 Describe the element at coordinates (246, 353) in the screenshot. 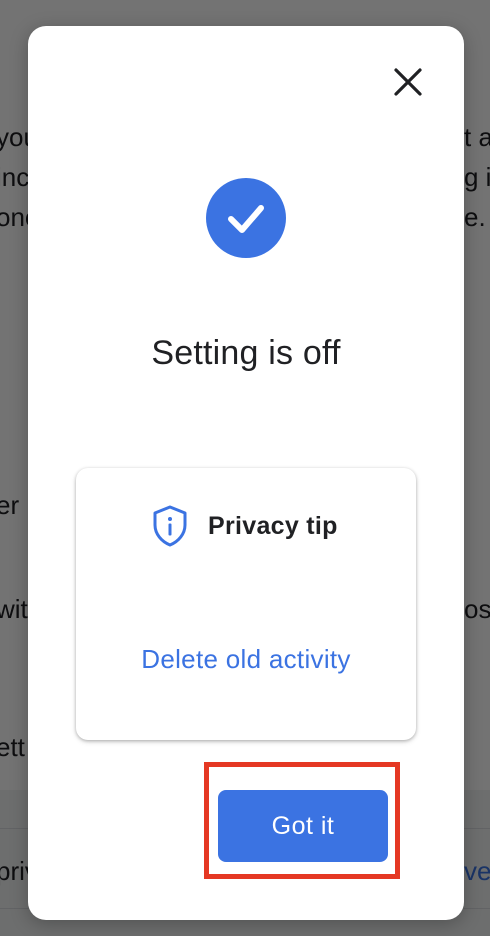

I see `dialog-title: Setting is off` at that location.